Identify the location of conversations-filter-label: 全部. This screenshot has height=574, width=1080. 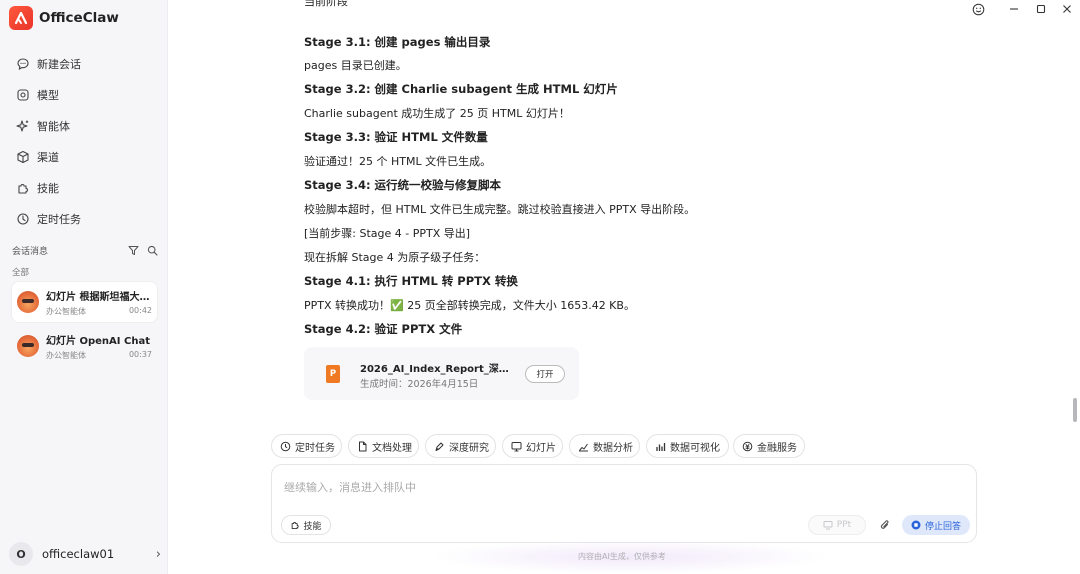
(20, 272).